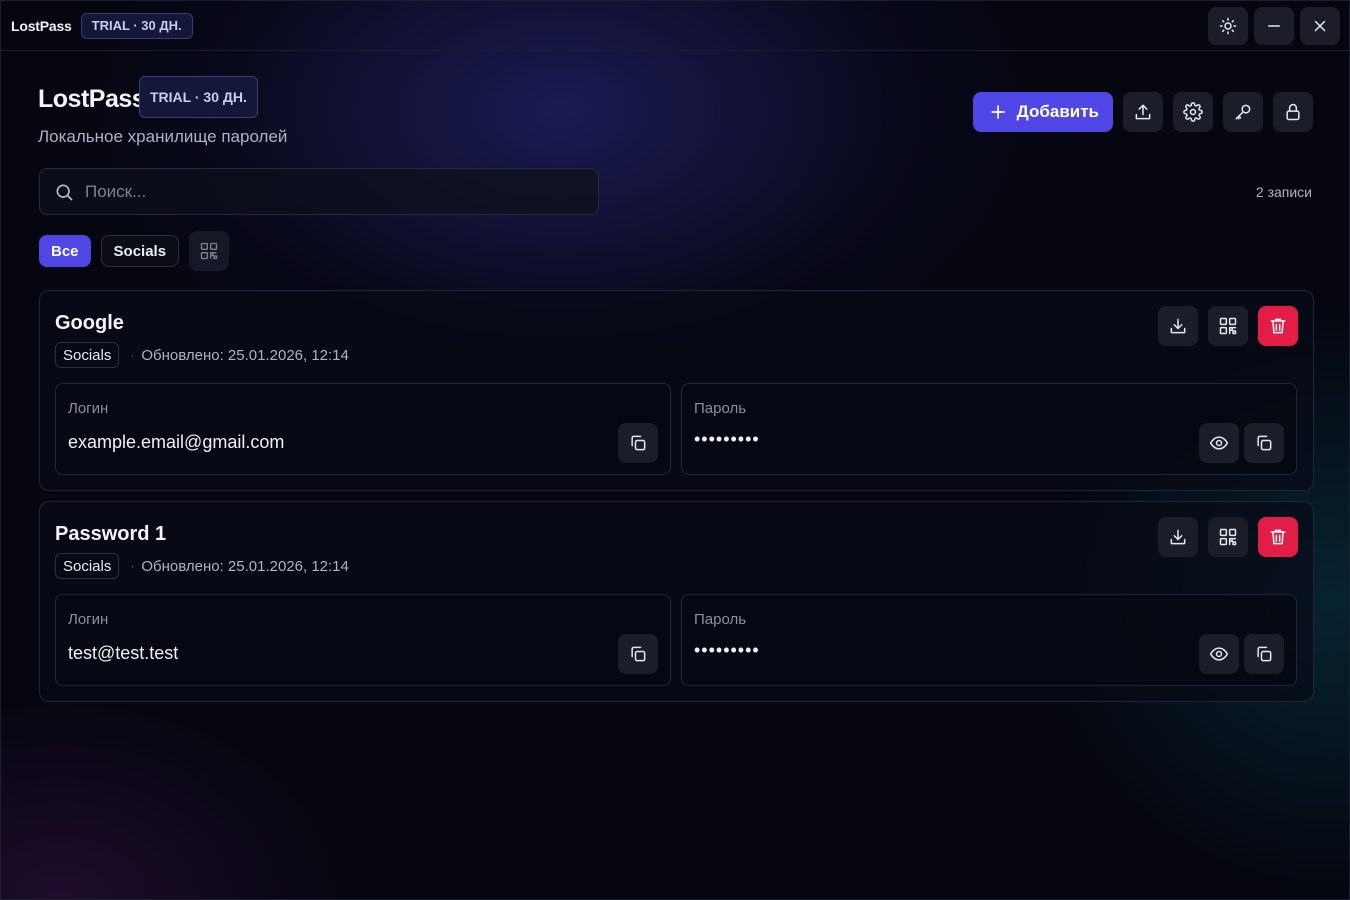  I want to click on export-button, so click(1143, 112).